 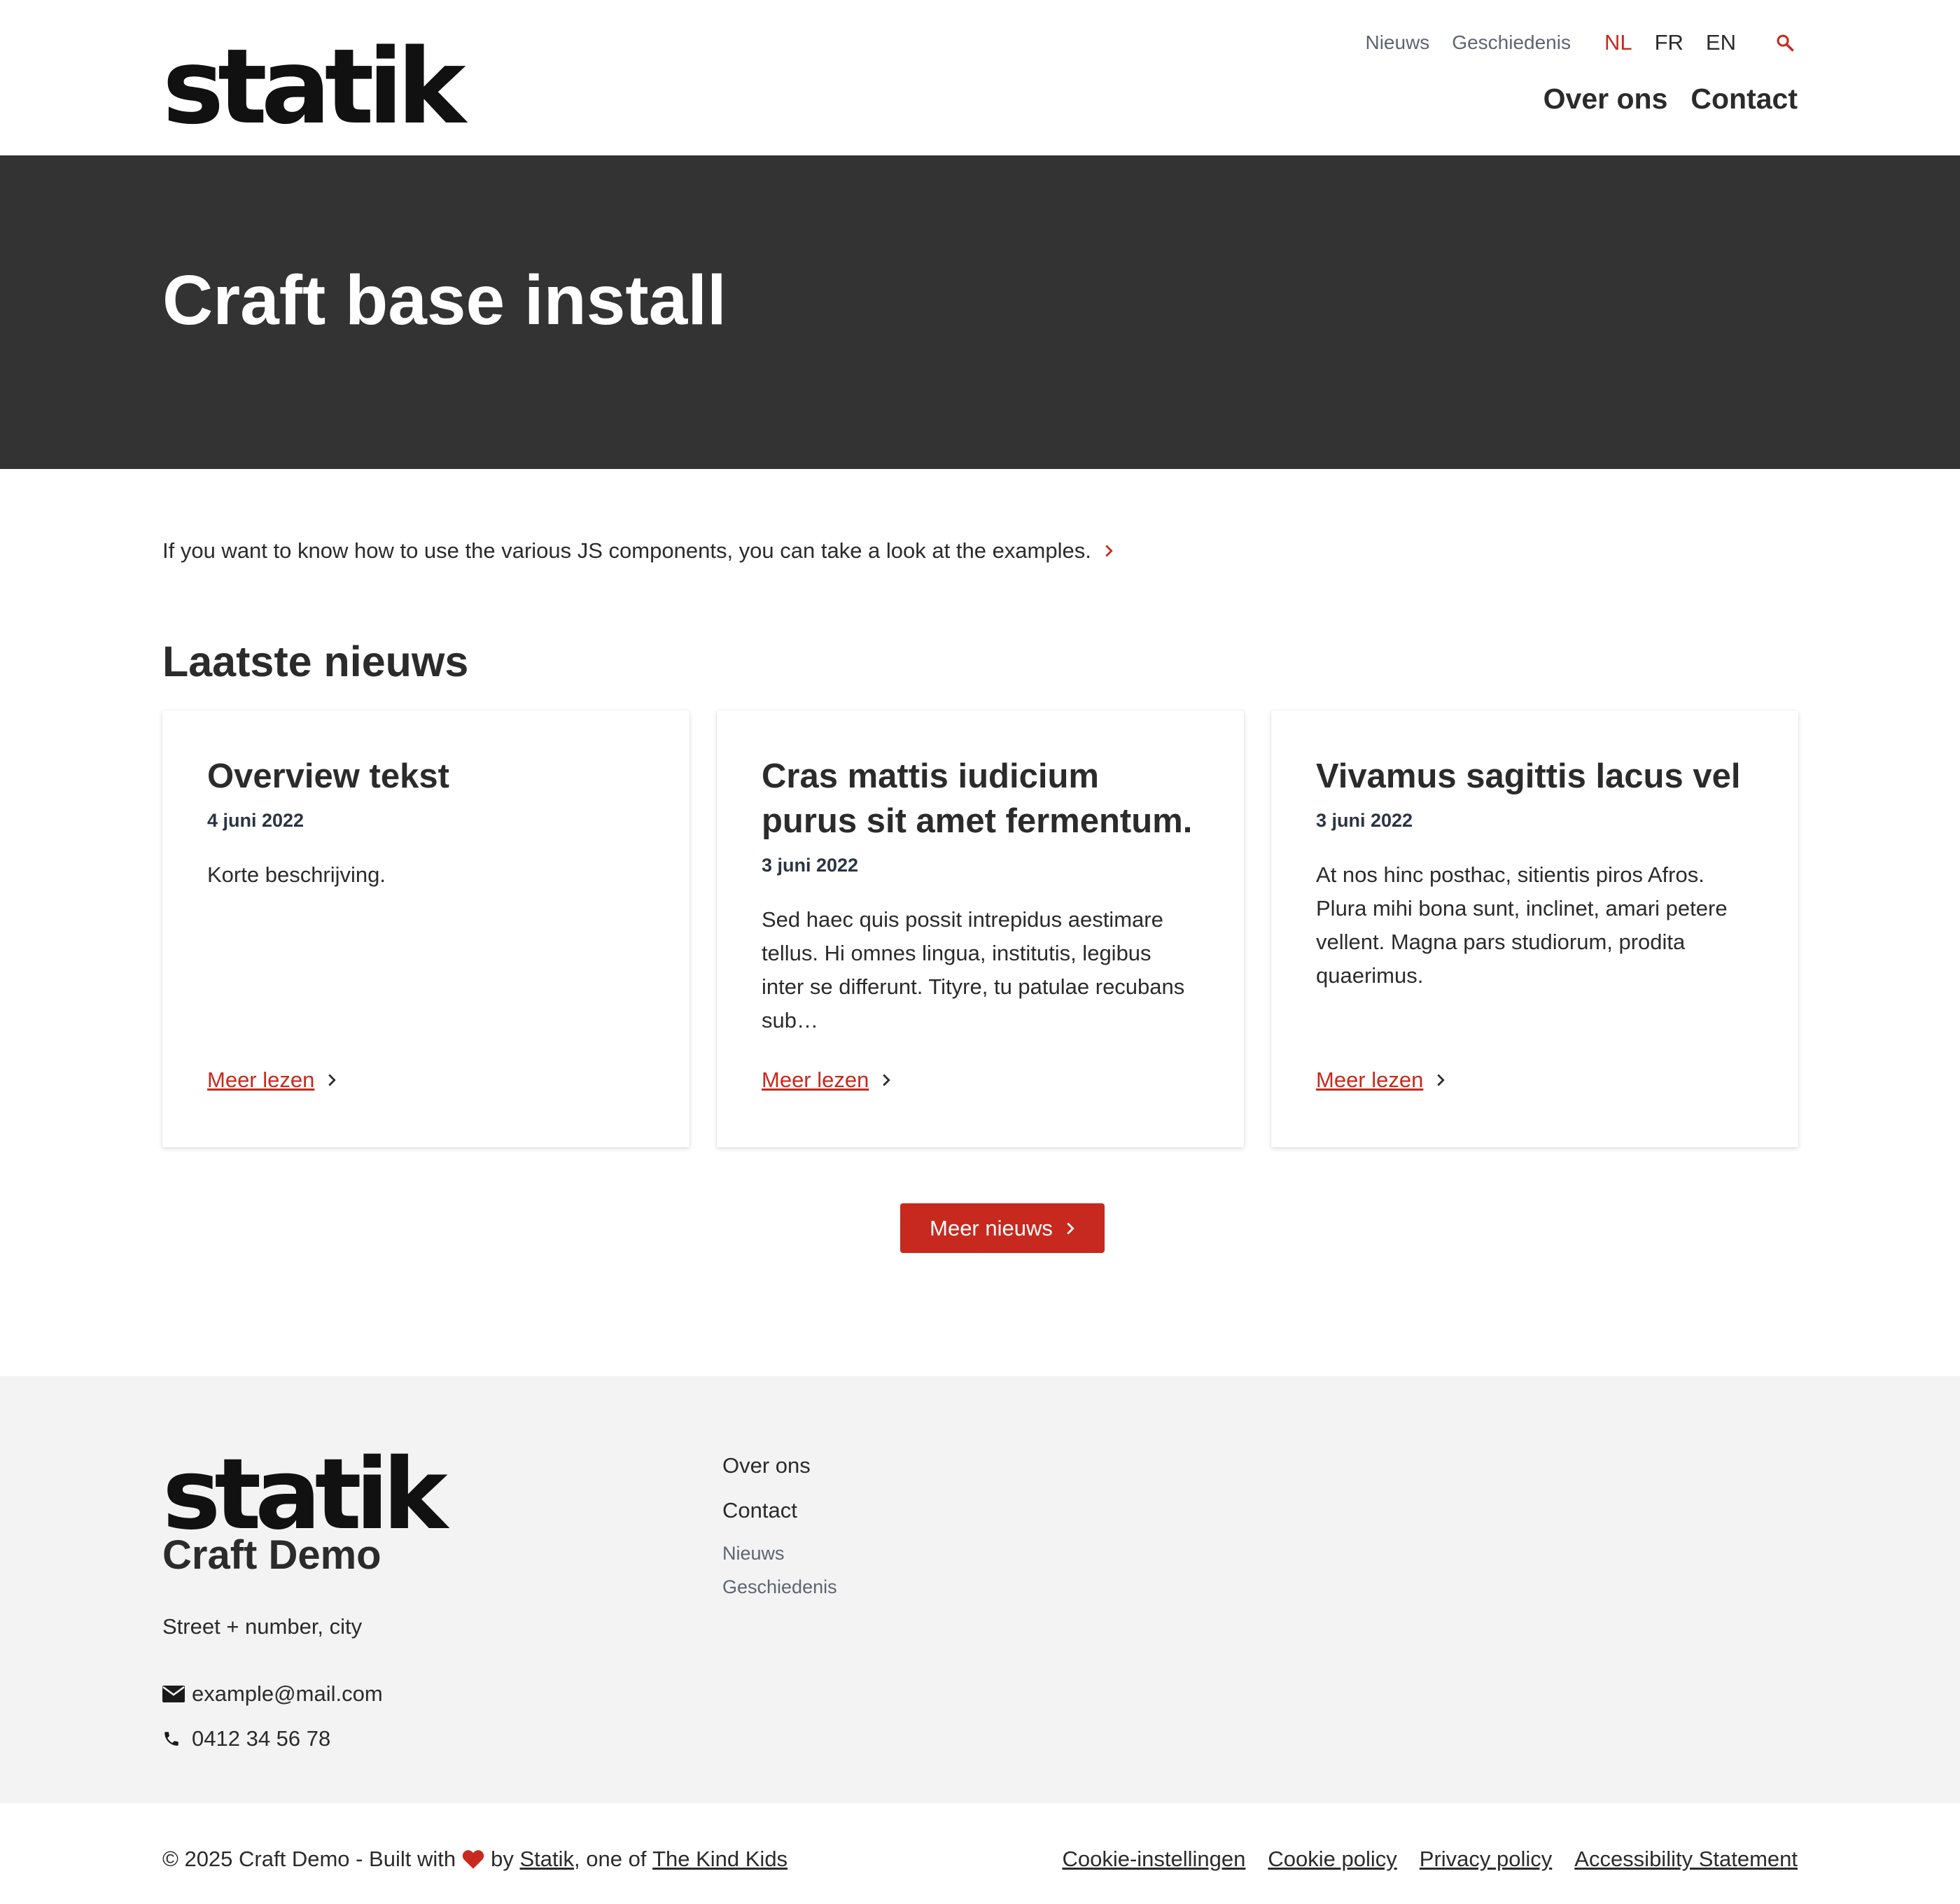 What do you see at coordinates (1486, 1859) in the screenshot?
I see `privacy-policy-link: Privacy policy` at bounding box center [1486, 1859].